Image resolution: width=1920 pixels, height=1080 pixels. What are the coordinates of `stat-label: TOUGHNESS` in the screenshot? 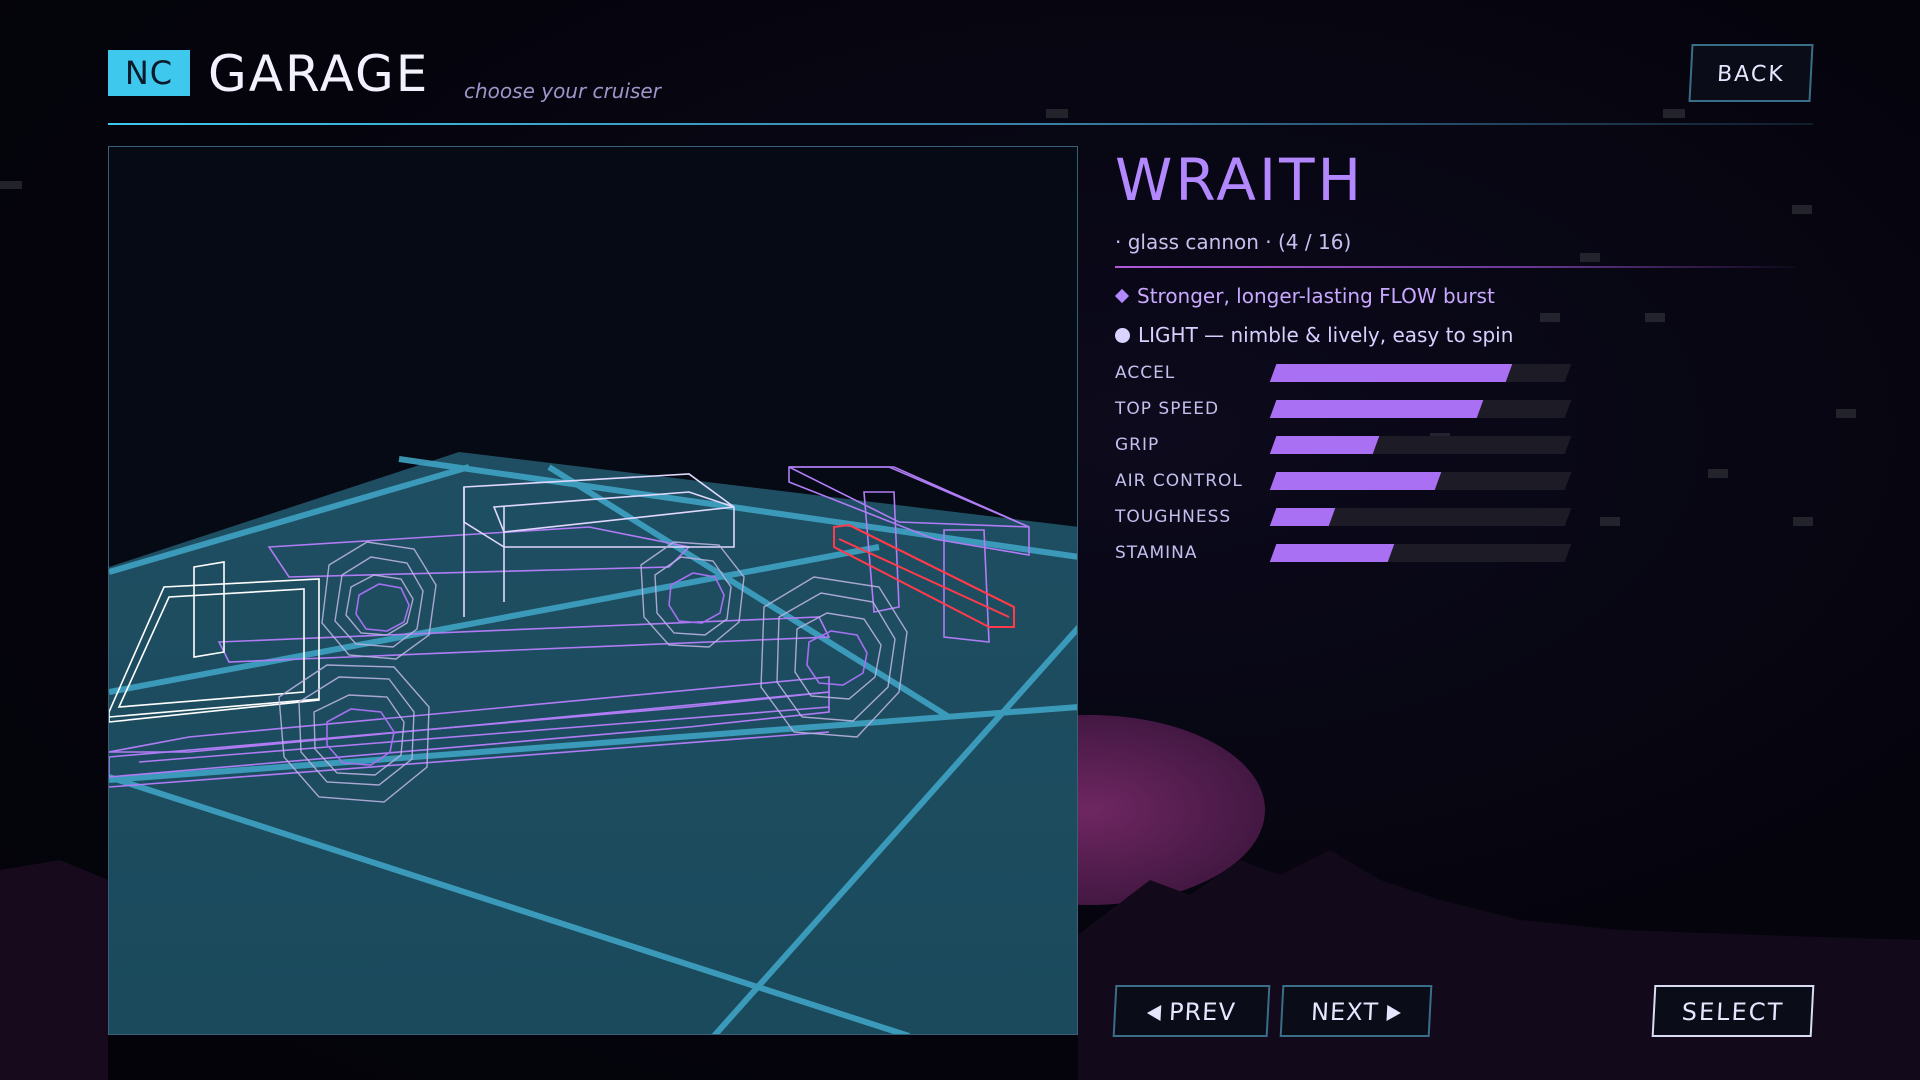 It's located at (1173, 517).